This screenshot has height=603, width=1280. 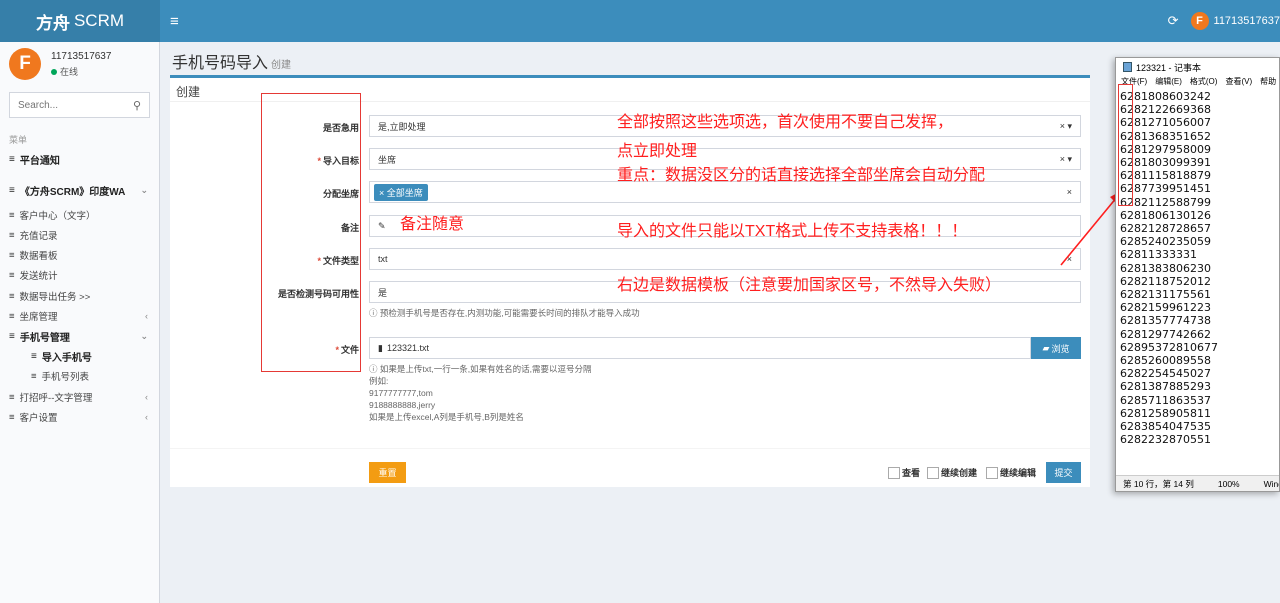 What do you see at coordinates (785, 122) in the screenshot?
I see `annotation-line1: 全部按照这些选项选，首次使用不要自己发挥，` at bounding box center [785, 122].